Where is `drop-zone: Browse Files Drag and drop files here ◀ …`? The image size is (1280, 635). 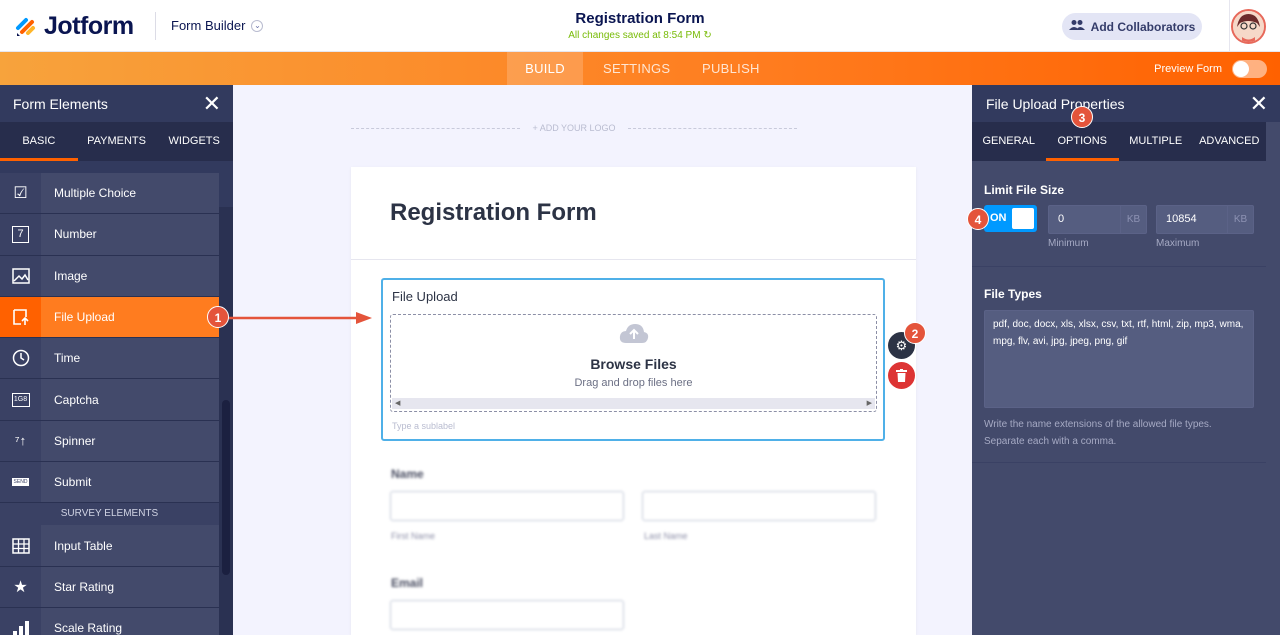 drop-zone: Browse Files Drag and drop files here ◀ … is located at coordinates (633, 363).